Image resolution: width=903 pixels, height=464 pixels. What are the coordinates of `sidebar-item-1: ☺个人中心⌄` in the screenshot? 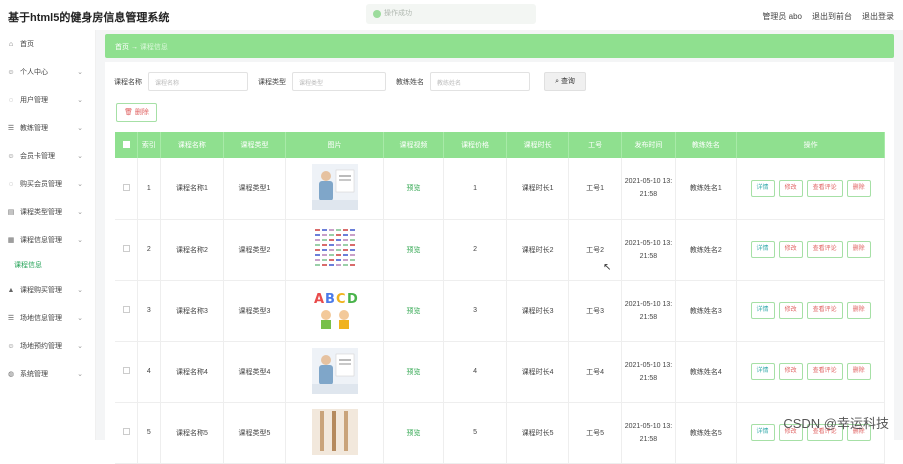 It's located at (47, 72).